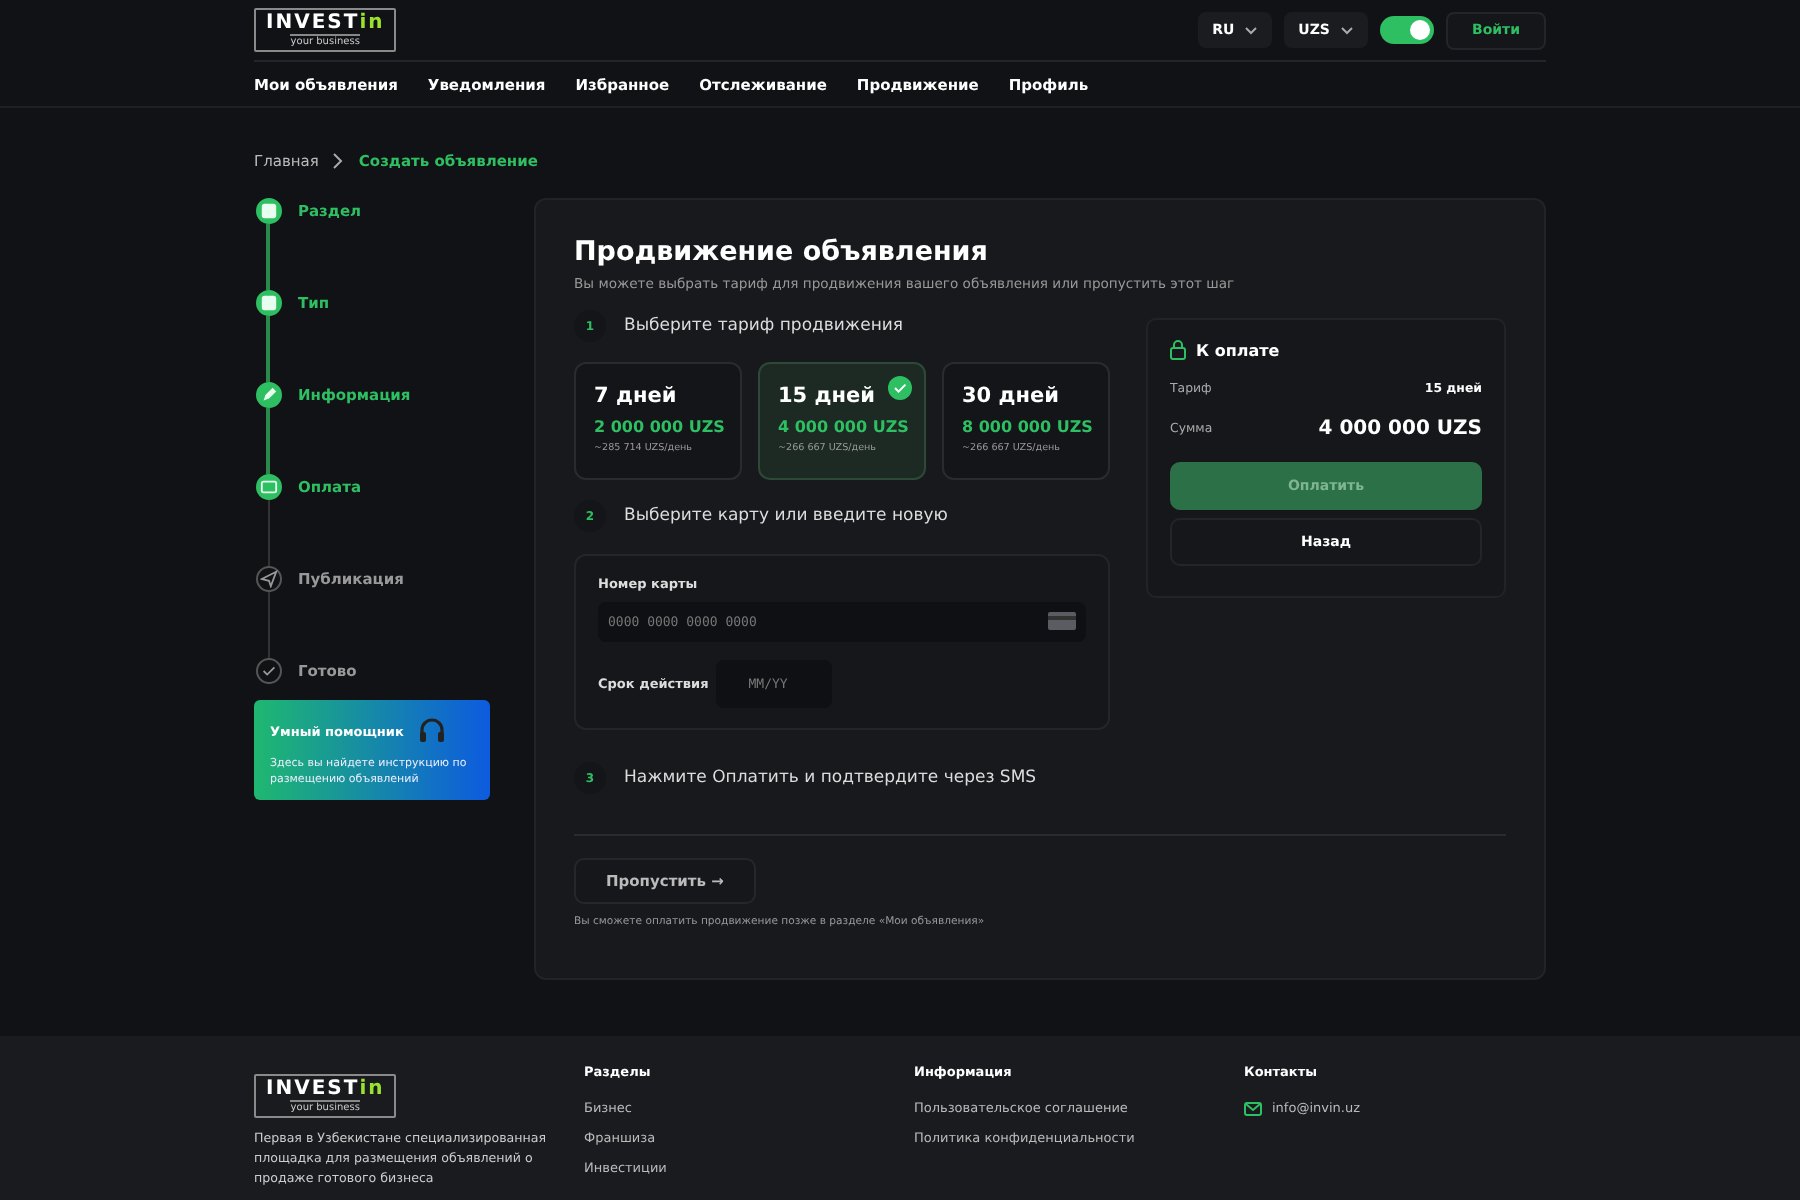 This screenshot has height=1200, width=1800. Describe the element at coordinates (1238, 350) in the screenshot. I see `summary-title: К оплате` at that location.